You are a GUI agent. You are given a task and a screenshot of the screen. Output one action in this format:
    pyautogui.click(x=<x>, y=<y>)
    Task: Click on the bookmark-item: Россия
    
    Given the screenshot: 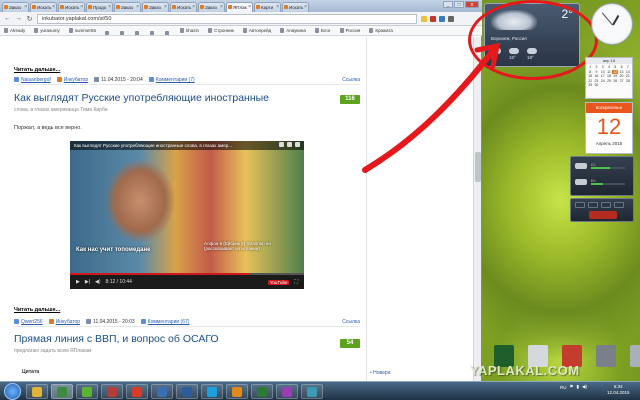 What is the action you would take?
    pyautogui.click(x=349, y=30)
    